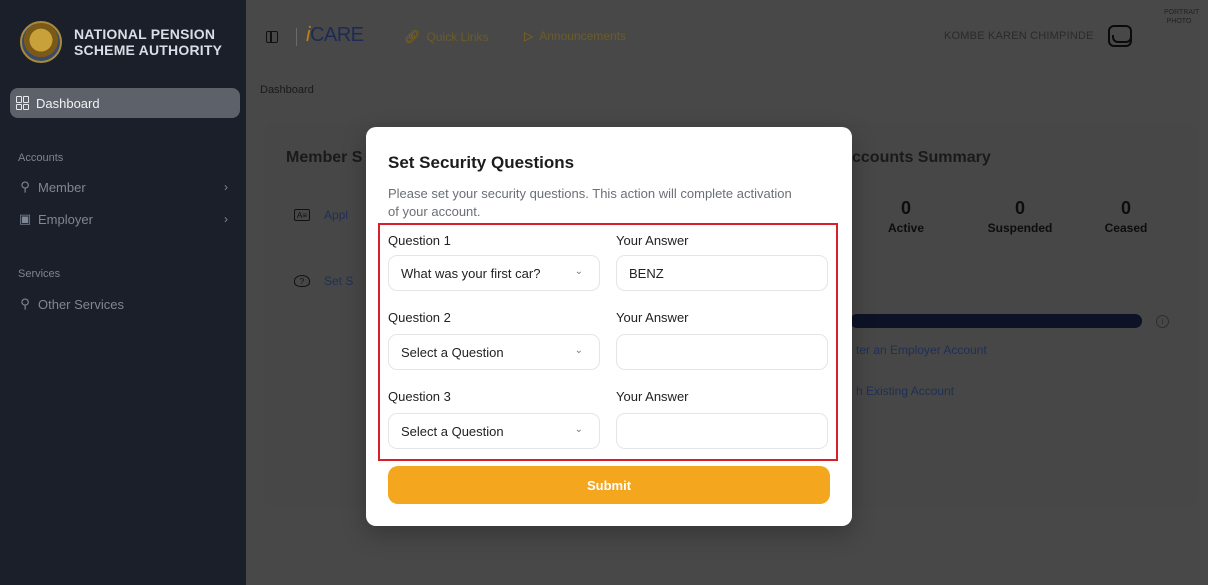  I want to click on stat-ceased: 0 Ceased, so click(1126, 216).